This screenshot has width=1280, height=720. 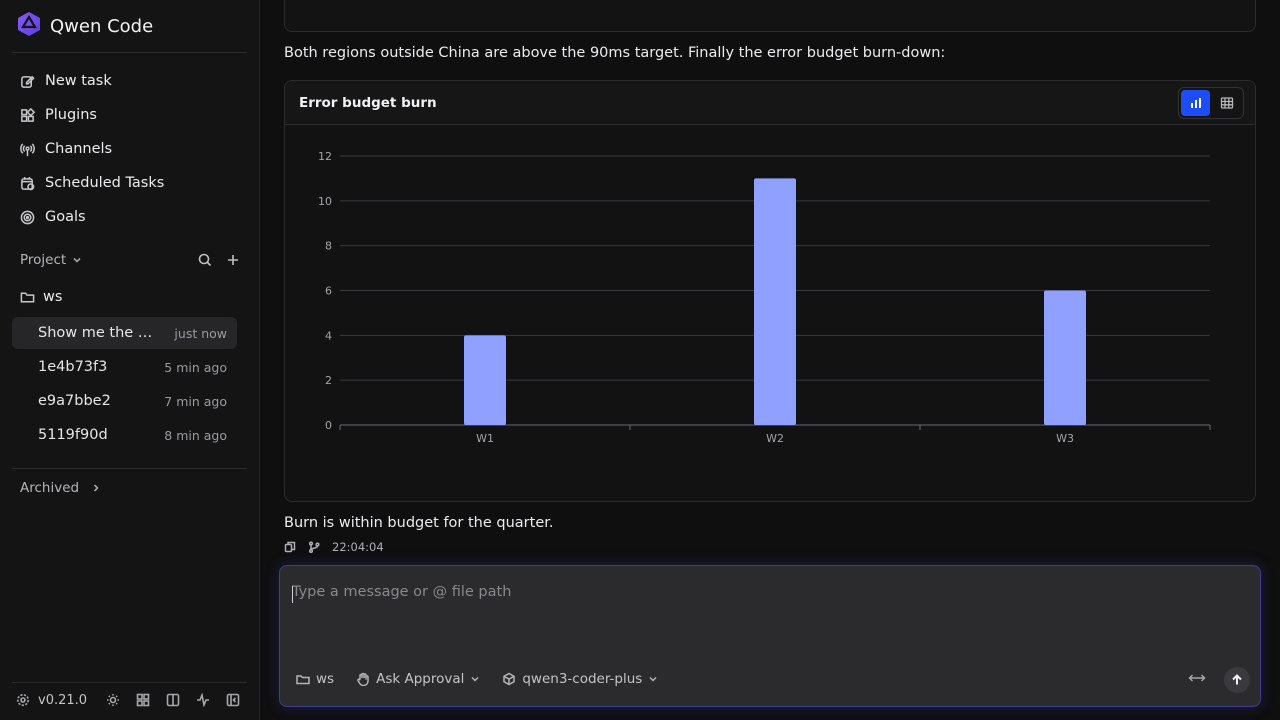 I want to click on nav-label: Goals, so click(x=65, y=217).